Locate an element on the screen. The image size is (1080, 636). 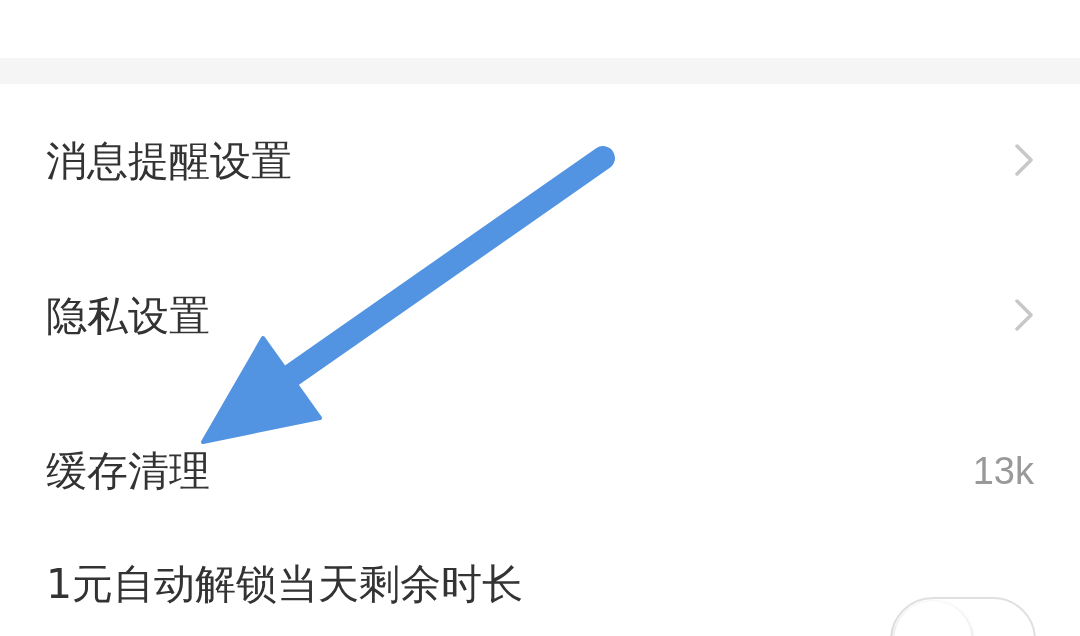
setting-label: 1元自动解锁当天剩余时长 is located at coordinates (285, 584).